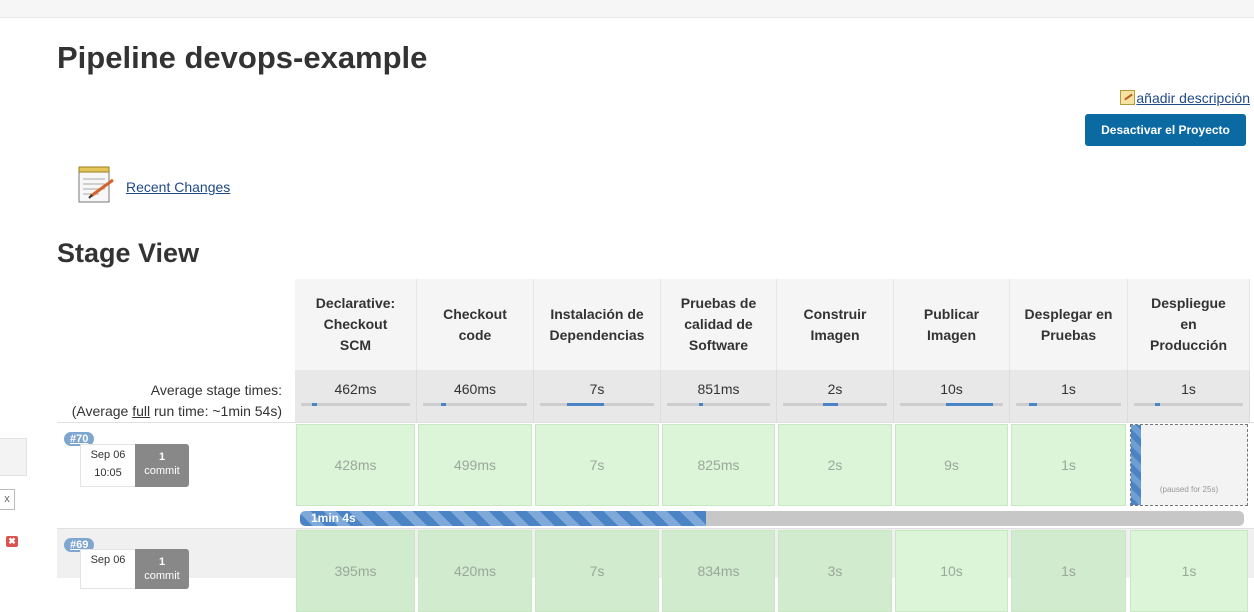 This screenshot has height=612, width=1254. Describe the element at coordinates (1068, 313) in the screenshot. I see `stage-header-line: Desplegar en` at that location.